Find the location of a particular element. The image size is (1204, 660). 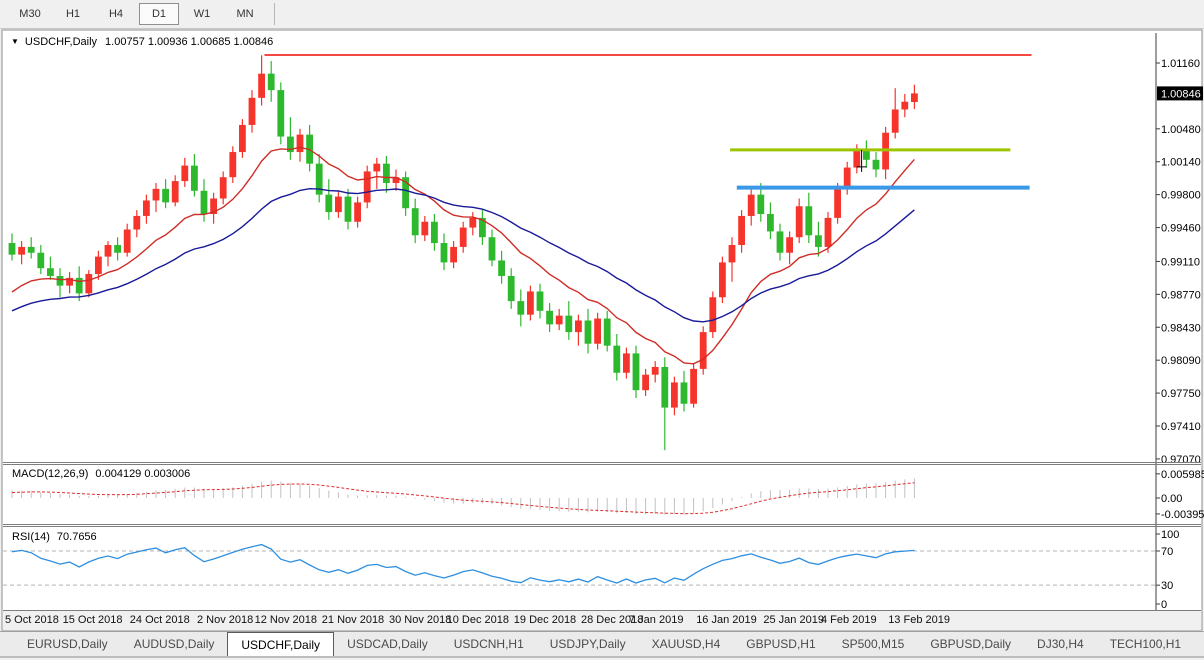

date-tick-label: 10 Dec 2018 is located at coordinates (478, 620).